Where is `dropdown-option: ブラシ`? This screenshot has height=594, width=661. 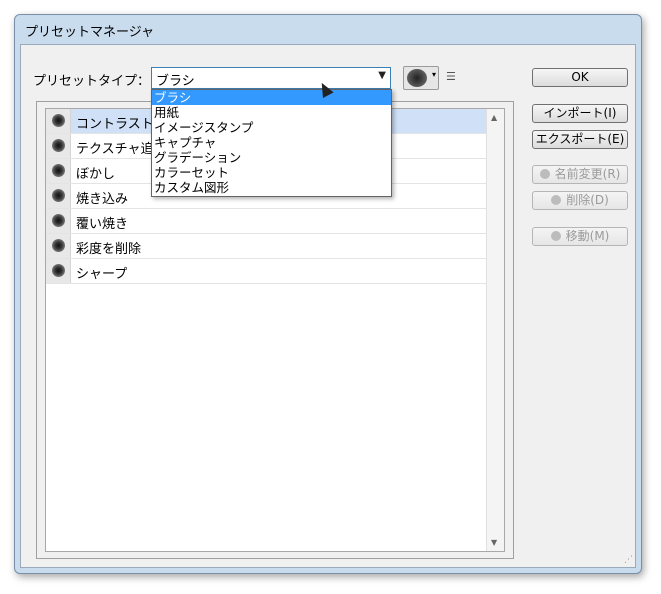
dropdown-option: ブラシ is located at coordinates (271, 97).